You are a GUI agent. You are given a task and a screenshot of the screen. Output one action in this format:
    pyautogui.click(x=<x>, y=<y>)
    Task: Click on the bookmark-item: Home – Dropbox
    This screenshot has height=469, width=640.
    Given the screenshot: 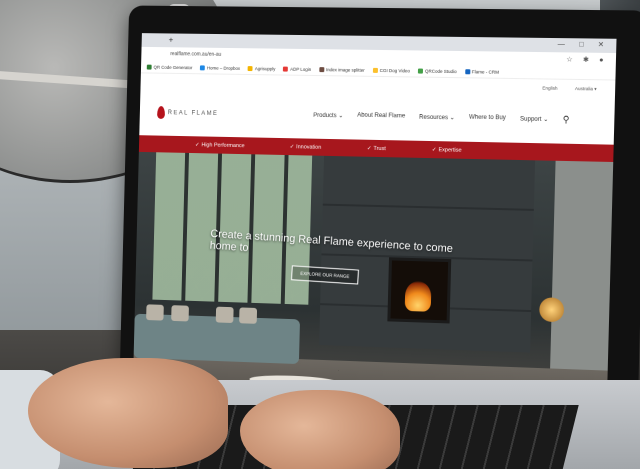 What is the action you would take?
    pyautogui.click(x=220, y=68)
    